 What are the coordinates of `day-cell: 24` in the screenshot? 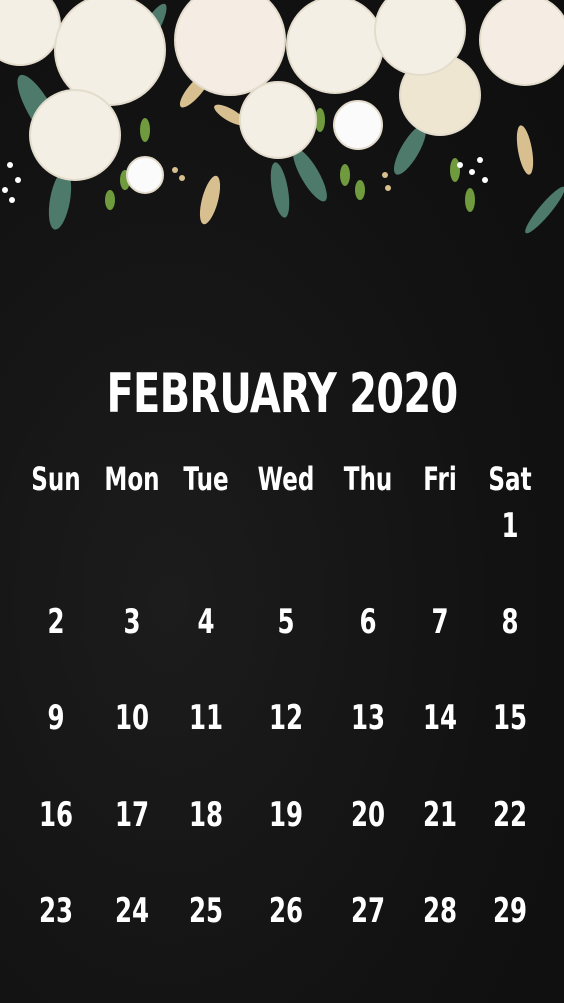 It's located at (132, 911).